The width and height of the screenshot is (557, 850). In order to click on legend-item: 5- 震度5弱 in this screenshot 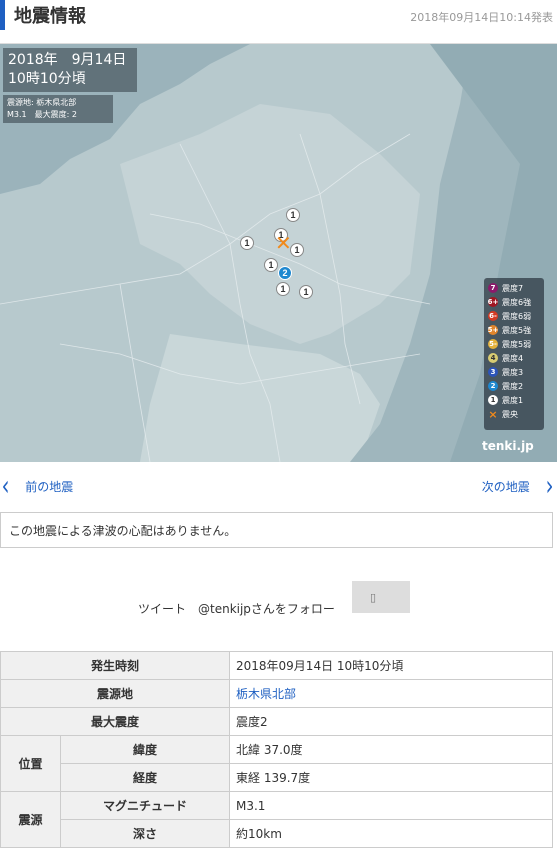, I will do `click(510, 344)`.